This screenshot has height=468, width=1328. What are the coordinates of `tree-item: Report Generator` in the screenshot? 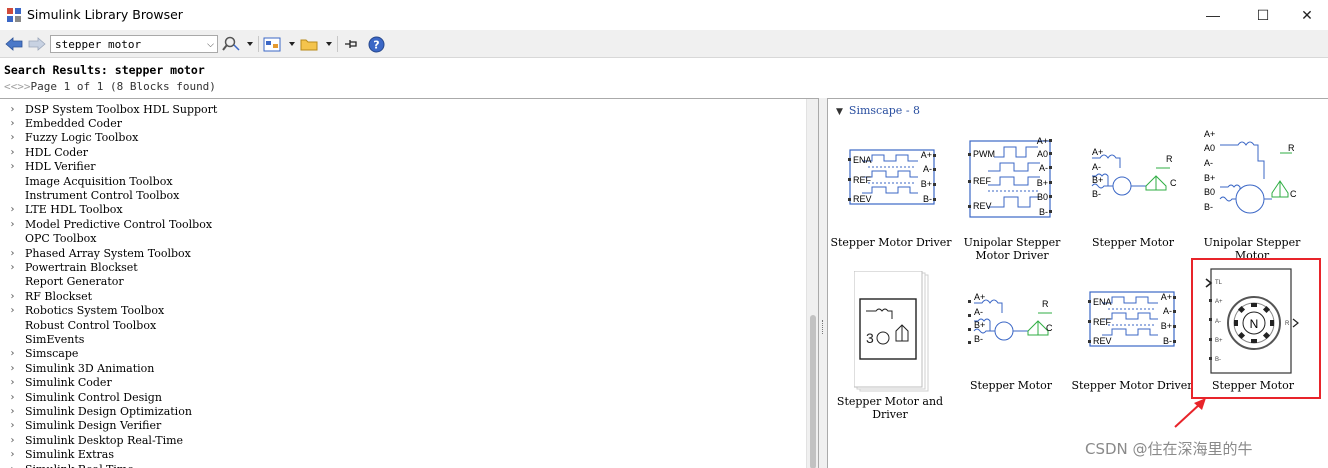 It's located at (62, 282).